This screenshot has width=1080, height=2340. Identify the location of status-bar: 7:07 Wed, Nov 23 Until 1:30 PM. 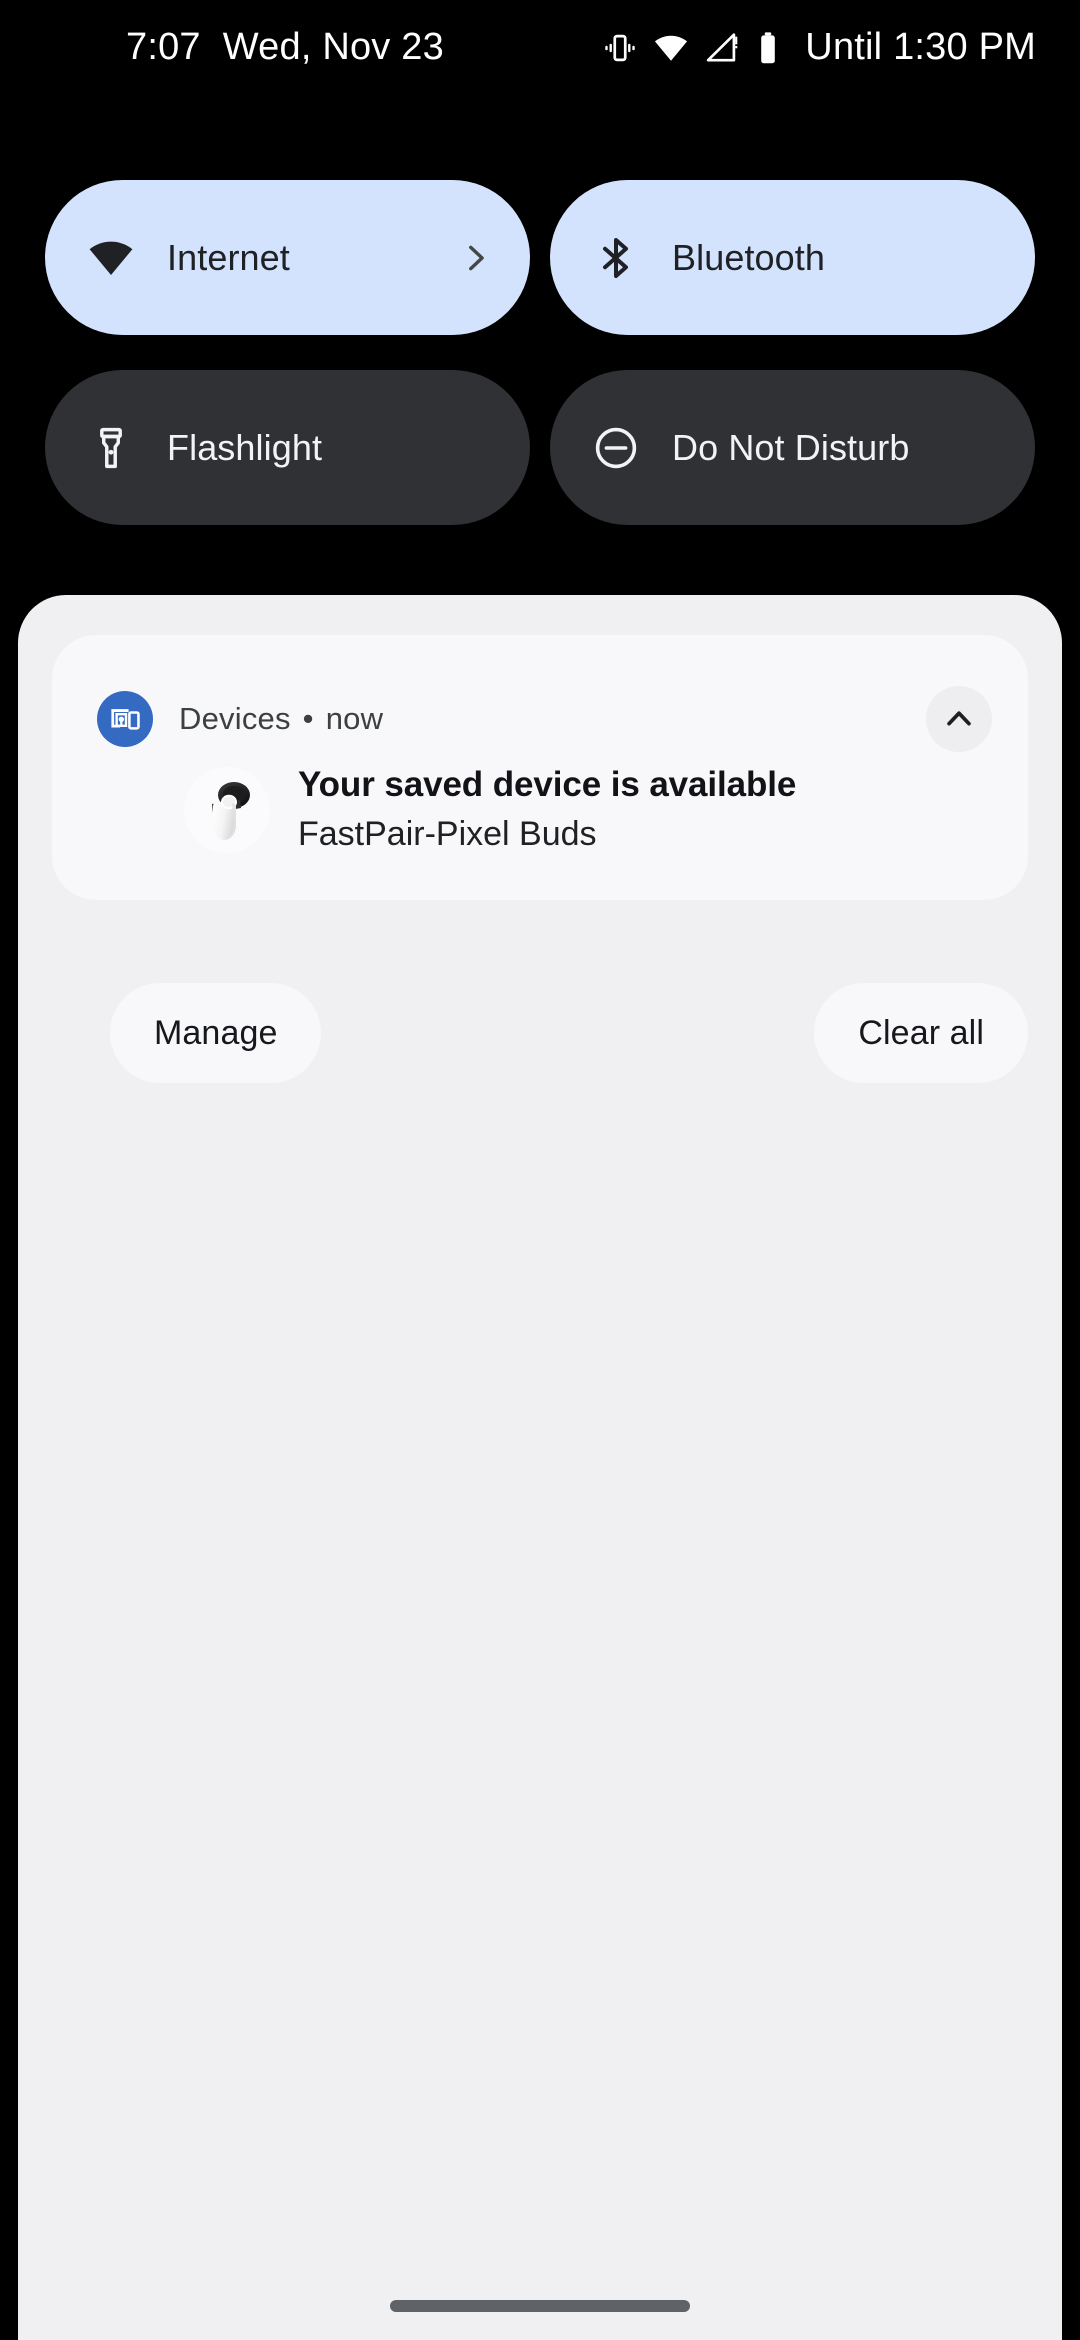
(540, 47).